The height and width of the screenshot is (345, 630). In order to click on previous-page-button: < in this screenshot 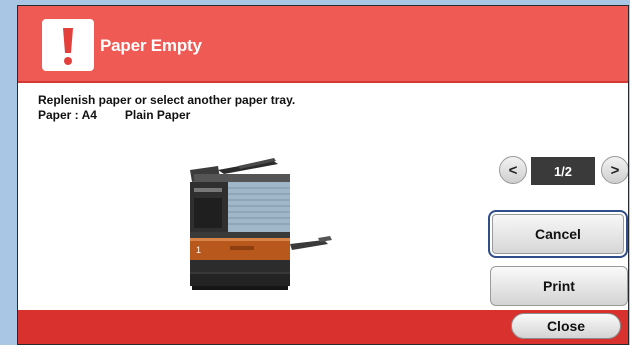, I will do `click(513, 170)`.